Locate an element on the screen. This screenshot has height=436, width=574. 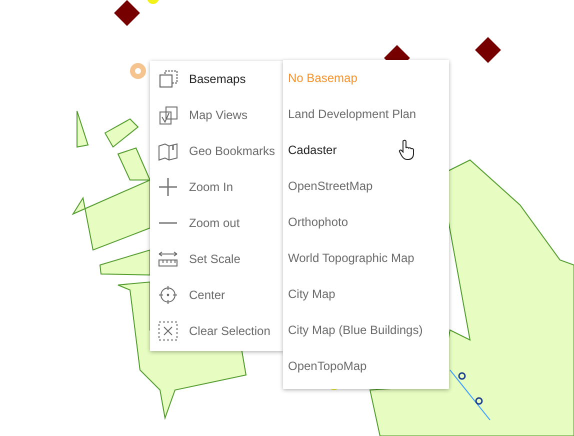
checked-windows-icon is located at coordinates (168, 115).